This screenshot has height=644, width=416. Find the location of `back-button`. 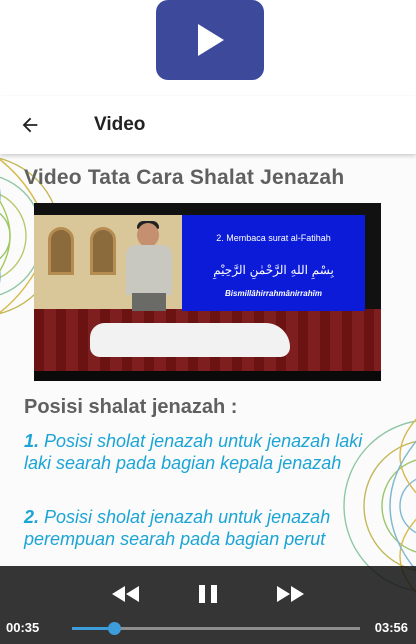

back-button is located at coordinates (30, 125).